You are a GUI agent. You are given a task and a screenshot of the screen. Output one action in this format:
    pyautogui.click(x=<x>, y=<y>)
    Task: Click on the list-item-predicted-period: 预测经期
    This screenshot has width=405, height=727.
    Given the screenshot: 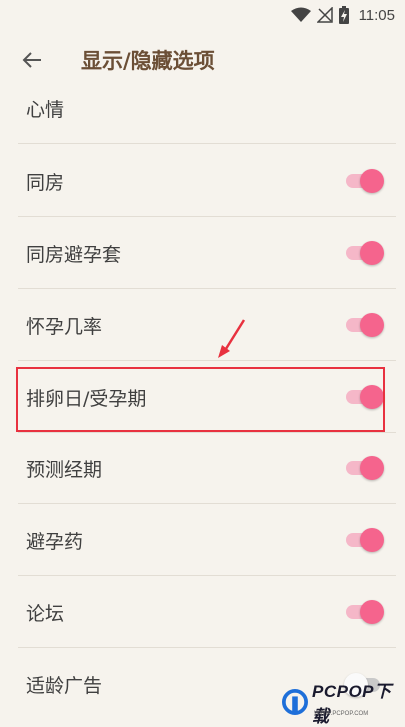 What is the action you would take?
    pyautogui.click(x=207, y=468)
    